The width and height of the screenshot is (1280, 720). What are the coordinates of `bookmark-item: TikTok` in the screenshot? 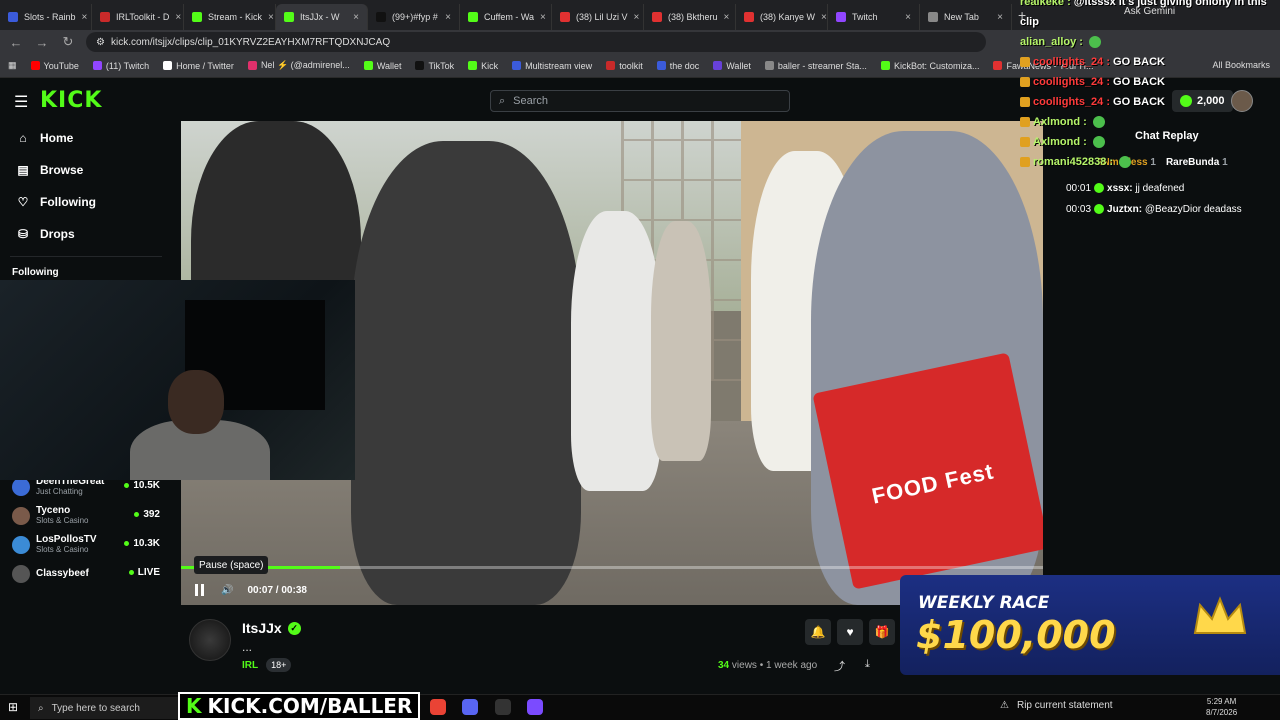 It's located at (434, 66).